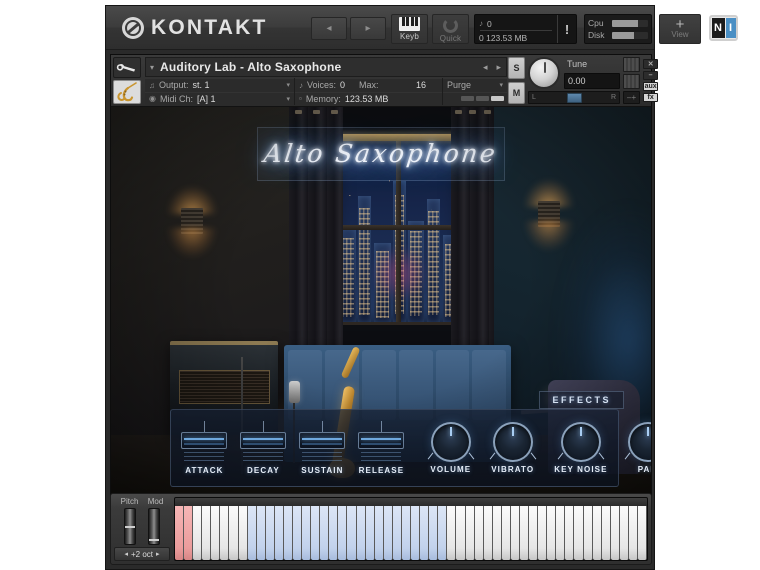  I want to click on voices-column: ♪ Voices: 0 Max: 16 ▫ Memory: 123.53 MB, so click(369, 91).